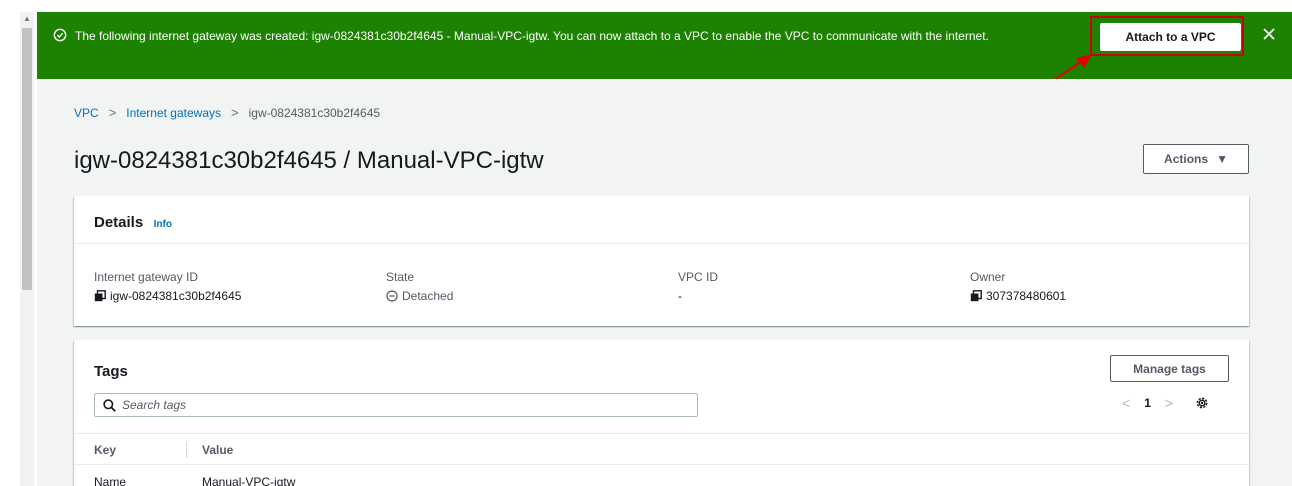 Image resolution: width=1292 pixels, height=486 pixels. I want to click on field-value: igw-0824381c30b2f4645, so click(167, 296).